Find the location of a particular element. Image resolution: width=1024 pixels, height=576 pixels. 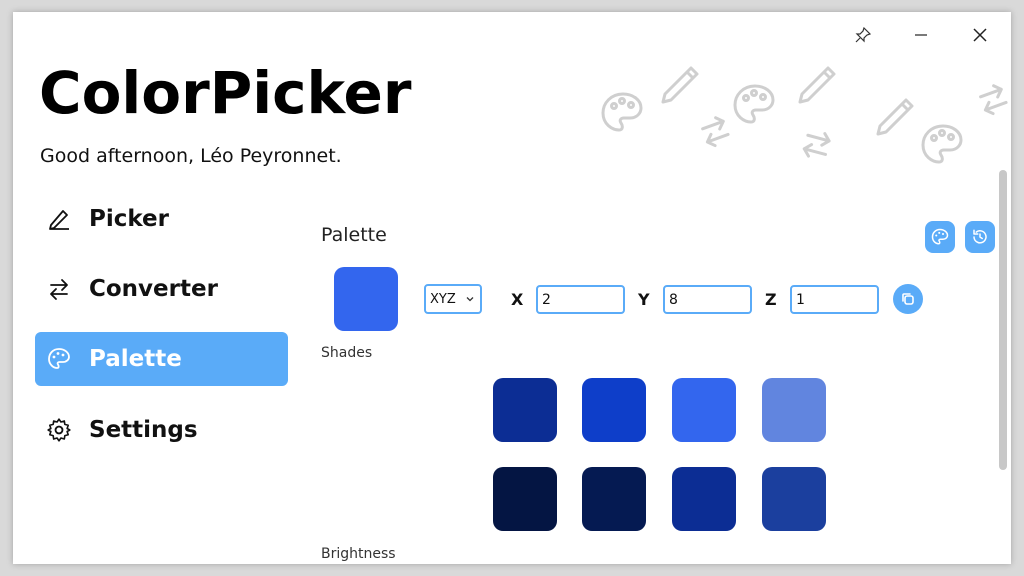

z-label: Z is located at coordinates (771, 299).